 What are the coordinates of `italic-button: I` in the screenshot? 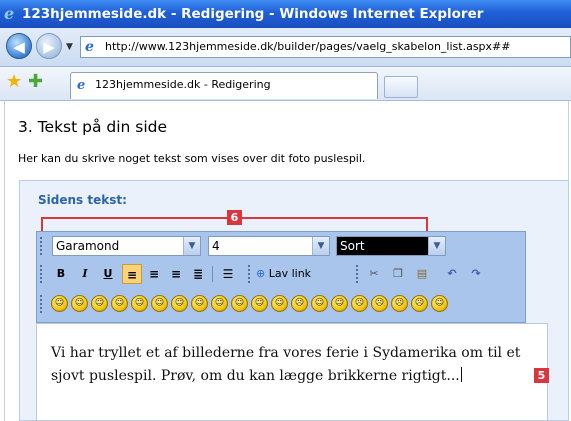 It's located at (85, 274).